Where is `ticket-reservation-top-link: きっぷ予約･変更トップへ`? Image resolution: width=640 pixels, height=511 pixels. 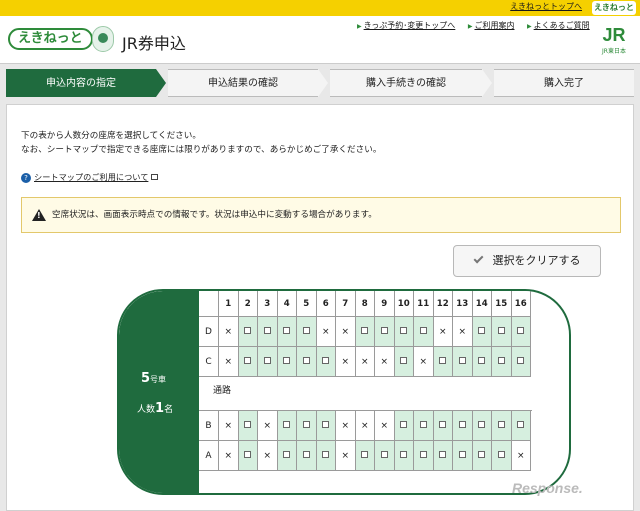 ticket-reservation-top-link: きっぷ予約･変更トップへ is located at coordinates (406, 25).